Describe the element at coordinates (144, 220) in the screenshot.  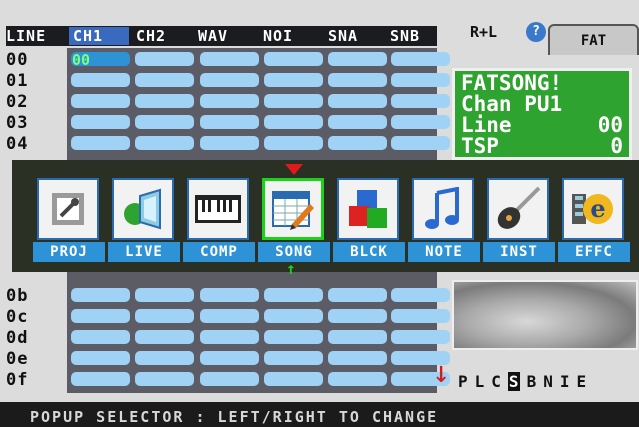
I see `popup-item-live: LIVE` at that location.